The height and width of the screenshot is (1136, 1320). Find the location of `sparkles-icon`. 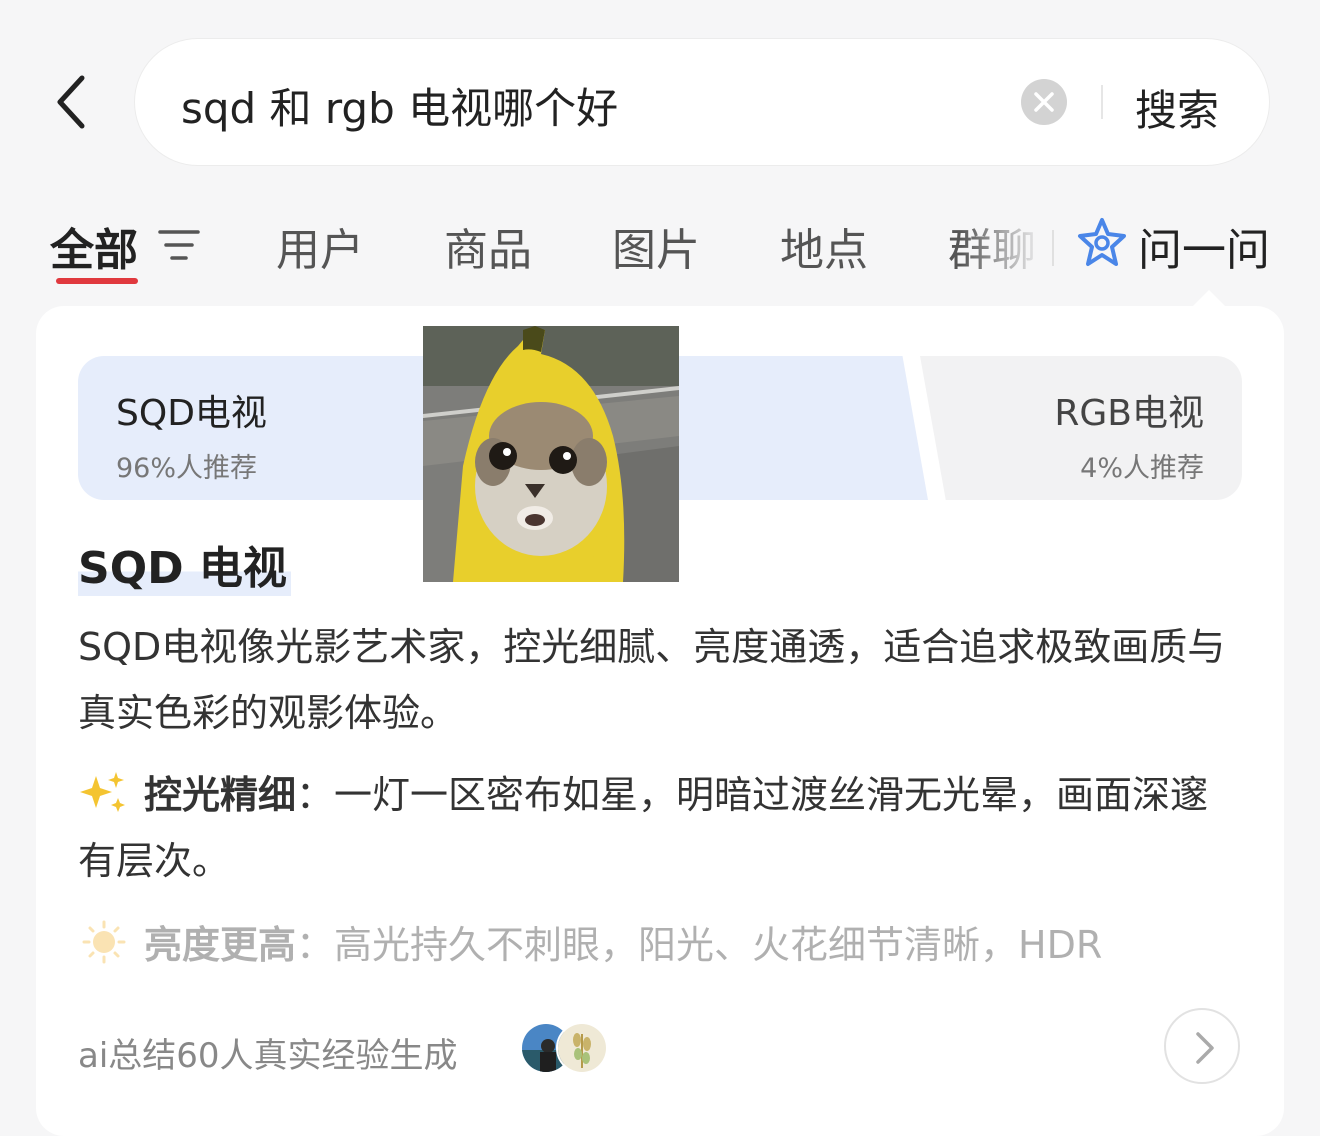

sparkles-icon is located at coordinates (102, 792).